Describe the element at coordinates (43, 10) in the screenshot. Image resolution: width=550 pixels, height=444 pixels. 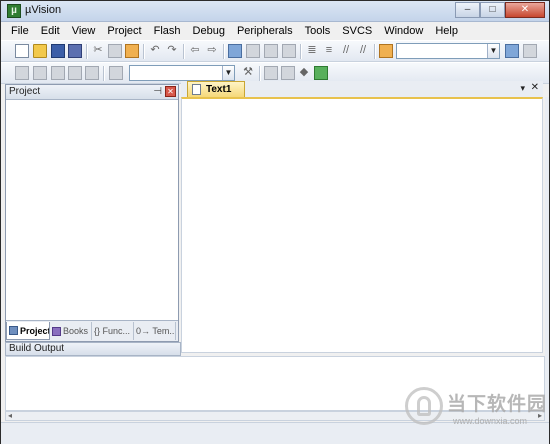
I see `window-title: µVision` at that location.